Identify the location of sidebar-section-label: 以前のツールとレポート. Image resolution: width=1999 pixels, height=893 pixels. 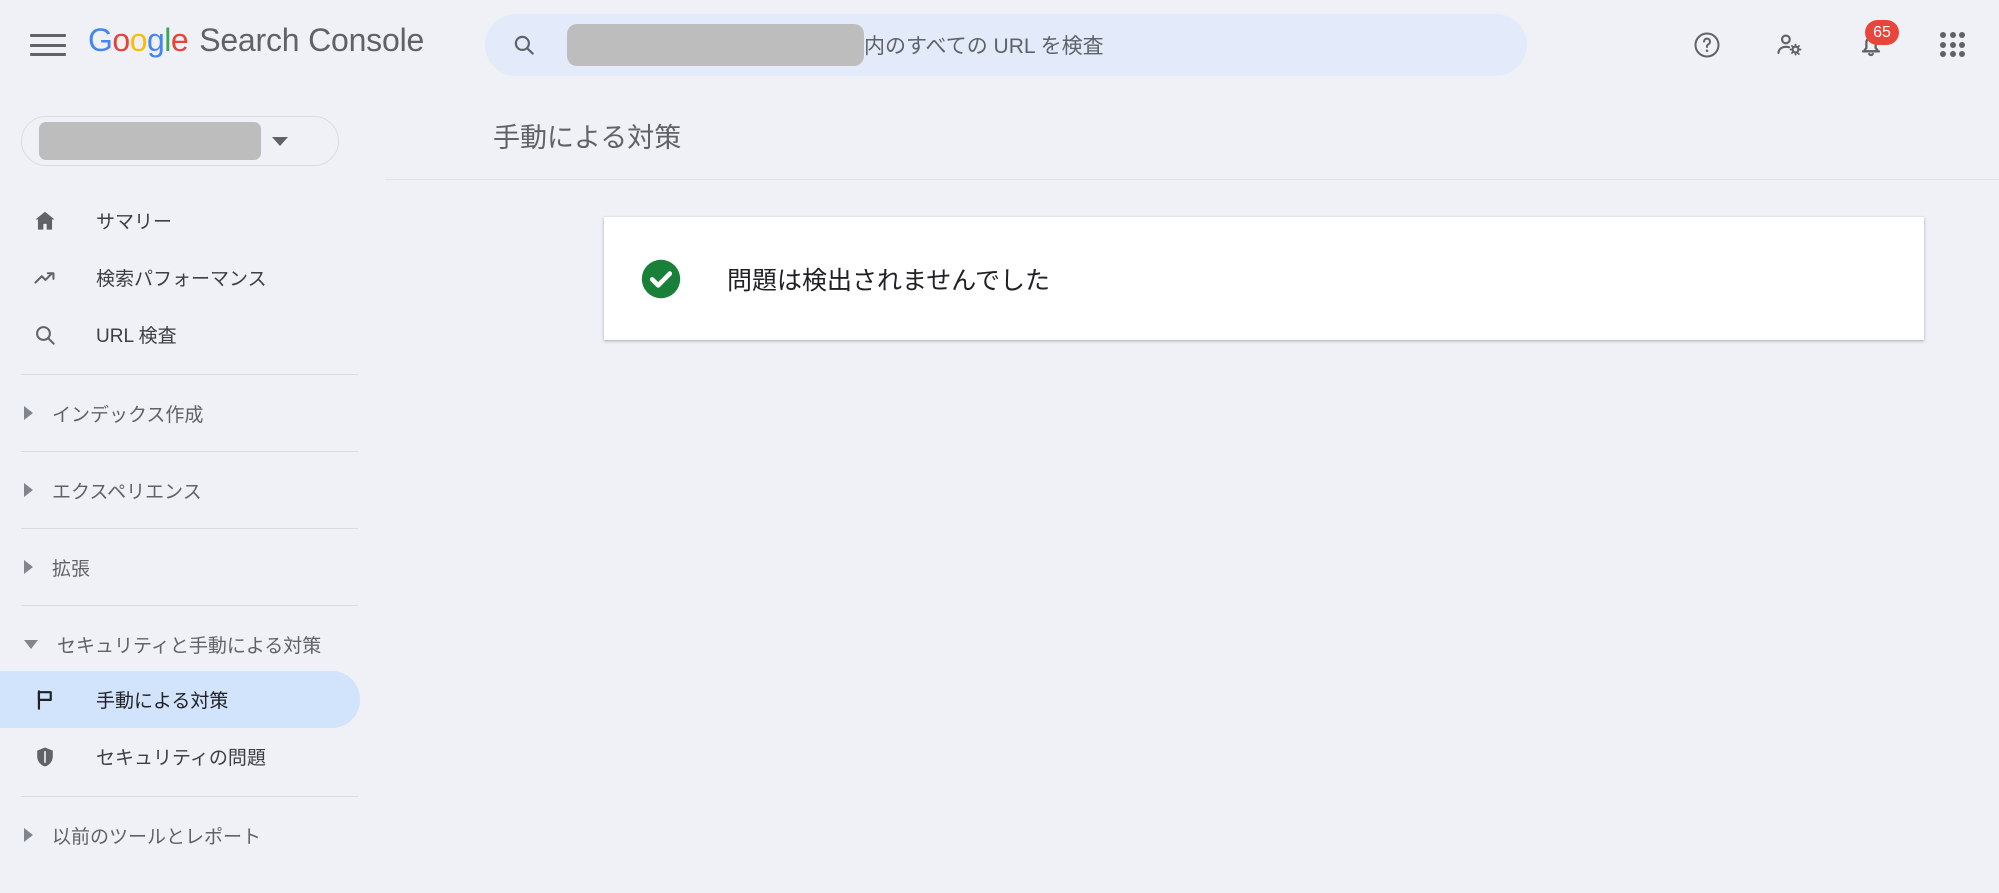
(157, 837).